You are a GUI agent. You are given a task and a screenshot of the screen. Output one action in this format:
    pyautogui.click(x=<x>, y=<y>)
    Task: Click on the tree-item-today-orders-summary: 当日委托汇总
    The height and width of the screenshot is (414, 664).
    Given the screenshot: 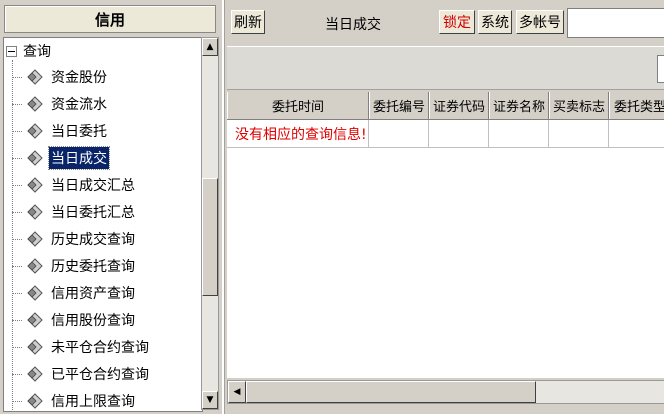 What is the action you would take?
    pyautogui.click(x=74, y=212)
    